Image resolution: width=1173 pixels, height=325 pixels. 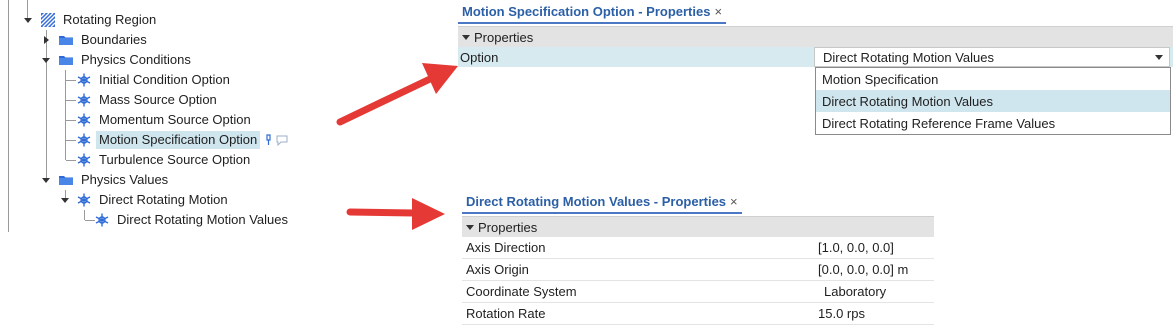 I want to click on dropdown-option-direct-rotating-reference-frame-values: Direct Rotating Reference Frame Values, so click(x=993, y=123).